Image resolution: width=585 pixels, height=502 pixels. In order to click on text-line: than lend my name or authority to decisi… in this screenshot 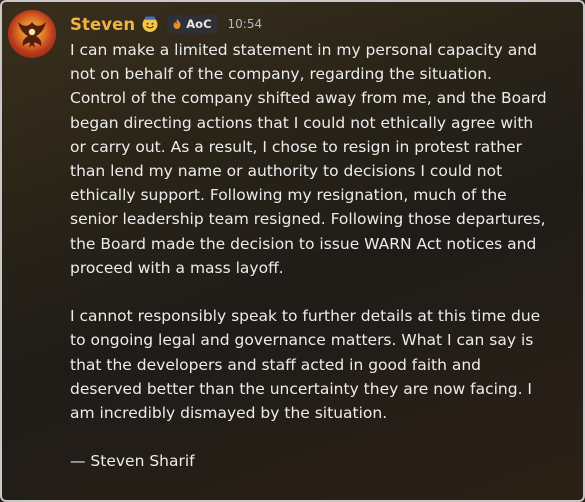, I will do `click(286, 171)`.